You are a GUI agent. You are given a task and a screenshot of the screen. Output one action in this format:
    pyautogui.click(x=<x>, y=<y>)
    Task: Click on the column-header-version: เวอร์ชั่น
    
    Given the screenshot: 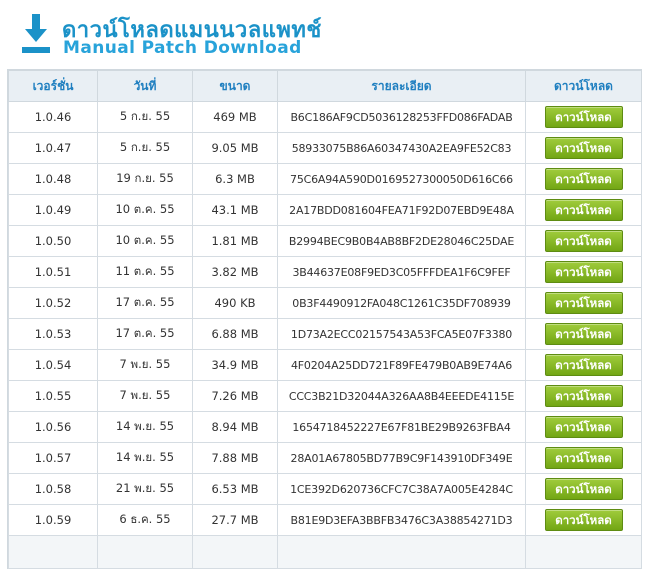 What is the action you would take?
    pyautogui.click(x=53, y=86)
    